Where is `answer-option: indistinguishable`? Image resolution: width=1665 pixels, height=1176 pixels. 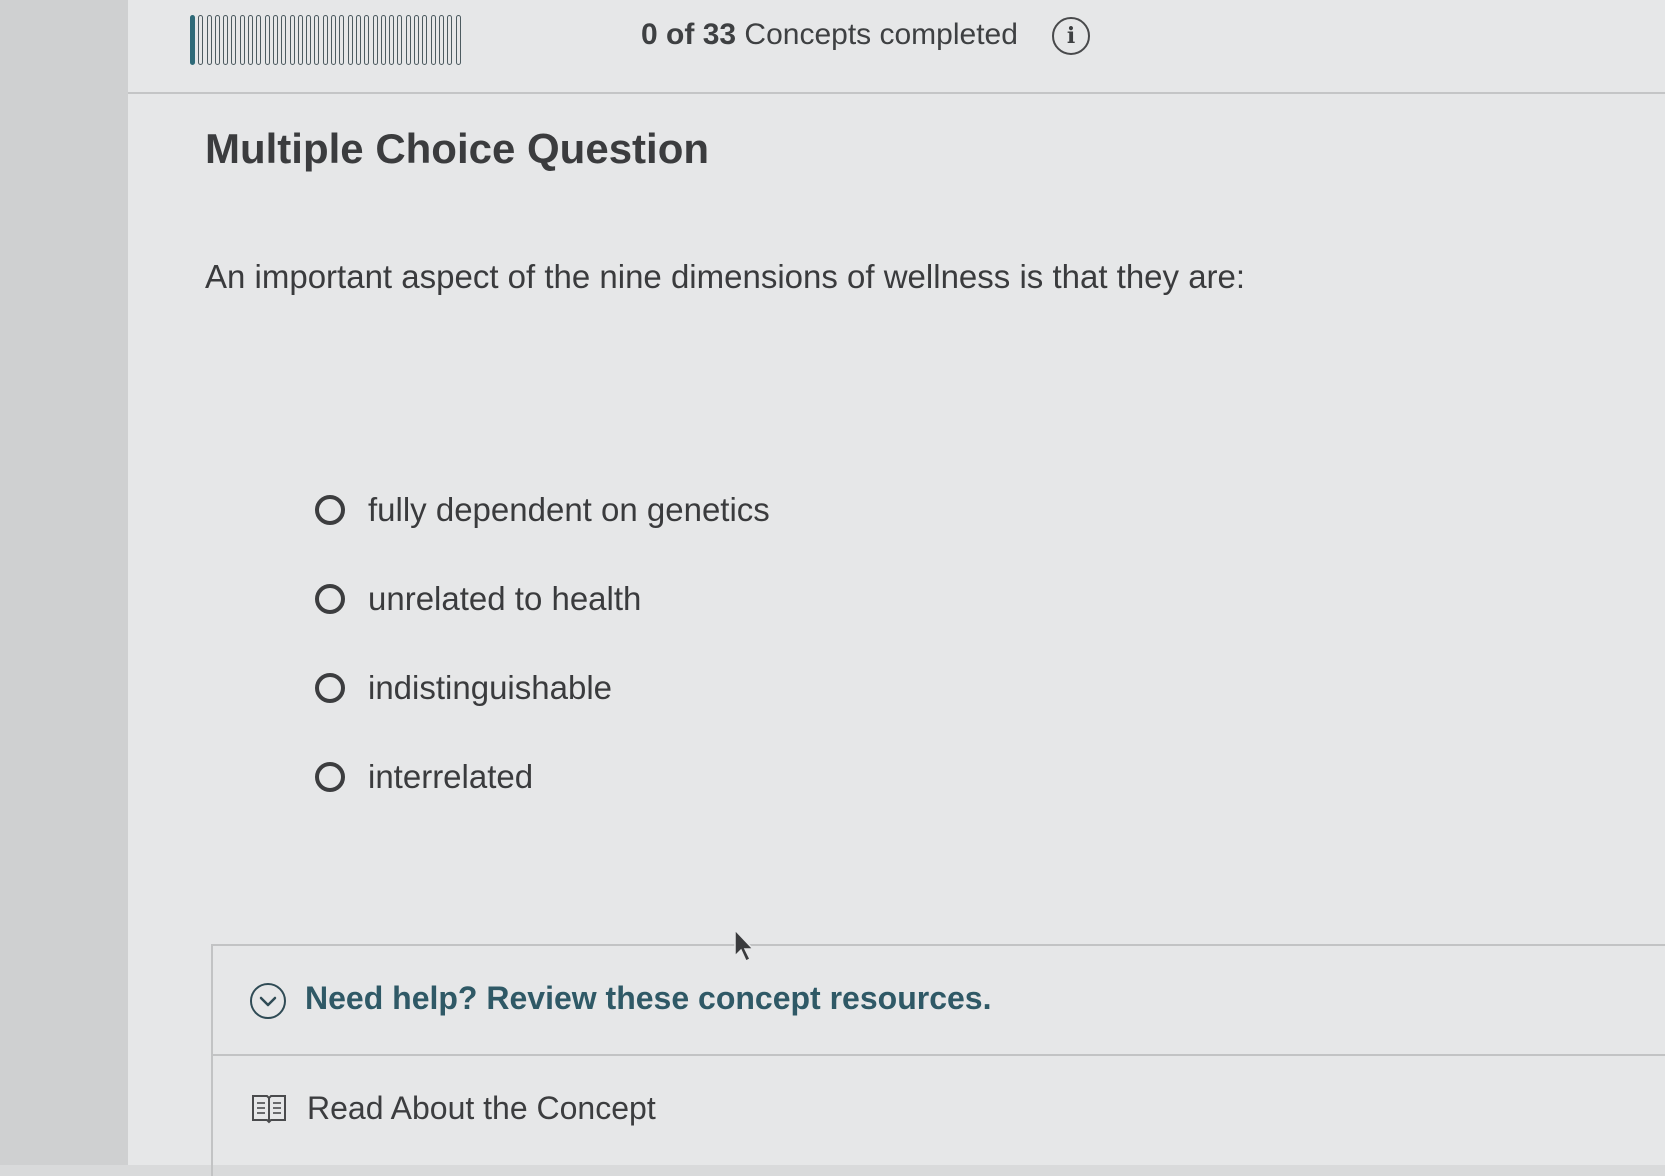 answer-option: indistinguishable is located at coordinates (542, 687).